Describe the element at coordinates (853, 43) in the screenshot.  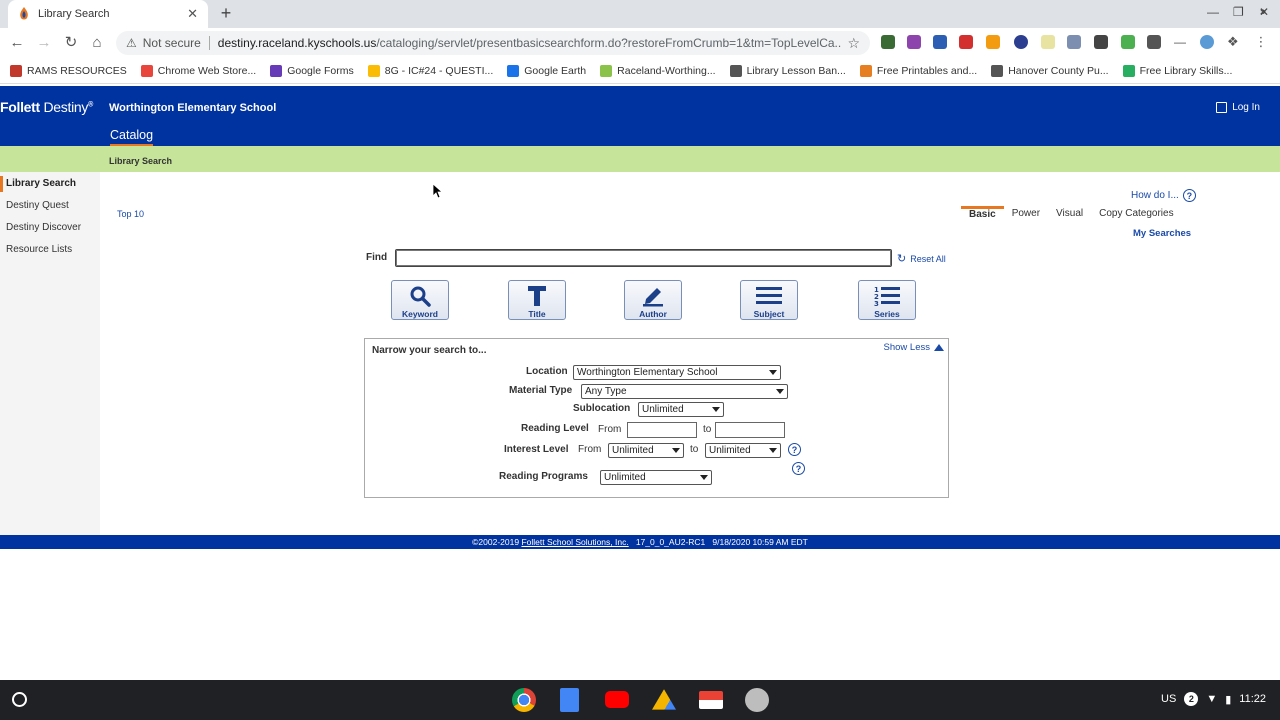
I see `bookmark-star-icon: ☆` at that location.